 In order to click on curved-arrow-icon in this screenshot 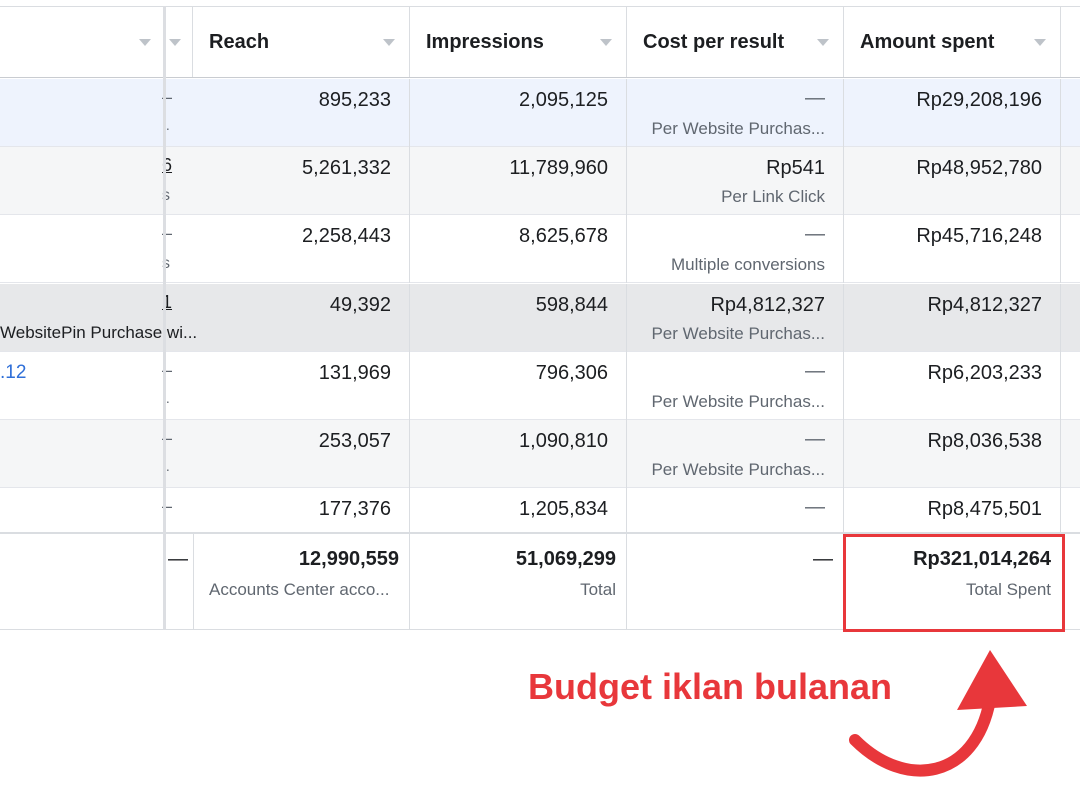, I will do `click(938, 713)`.